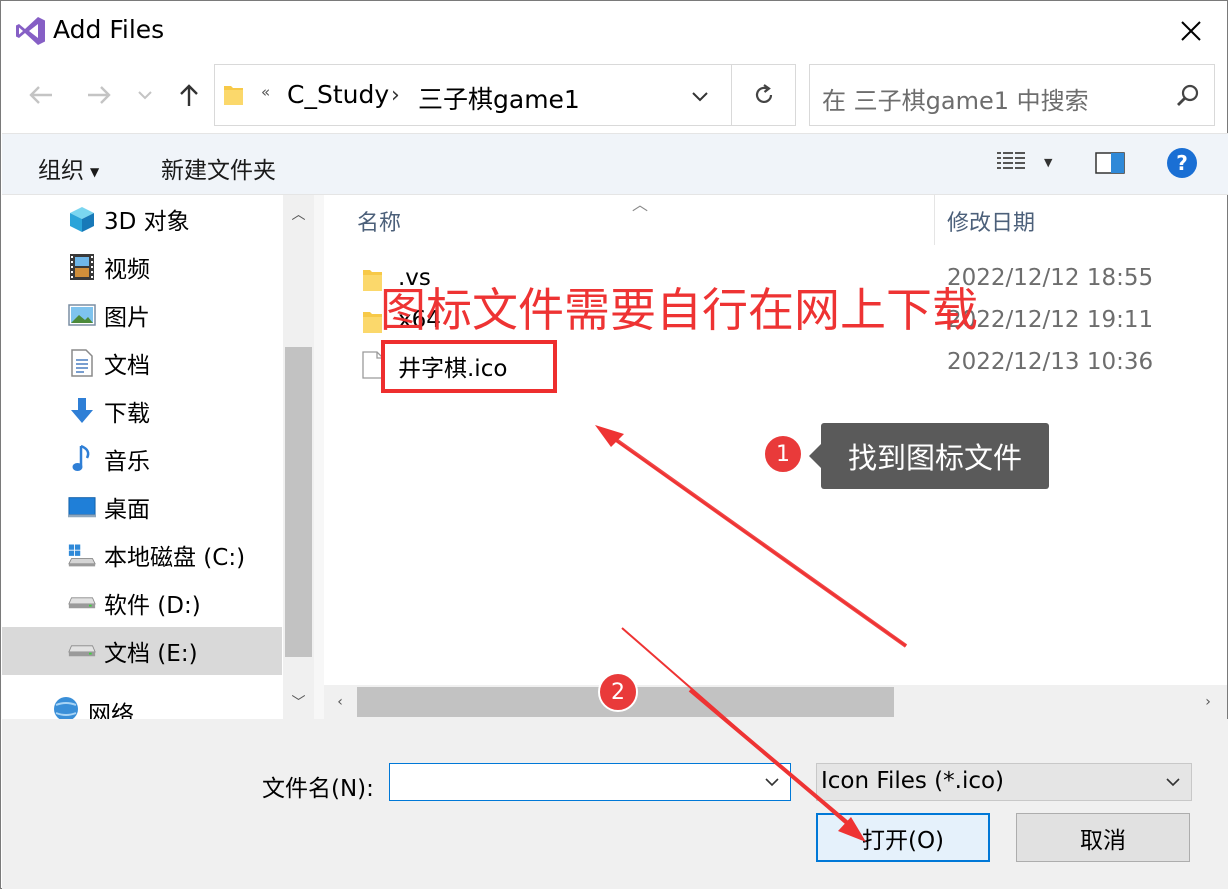 This screenshot has width=1228, height=889. Describe the element at coordinates (218, 168) in the screenshot. I see `new-folder-button: 新建文件夹` at that location.